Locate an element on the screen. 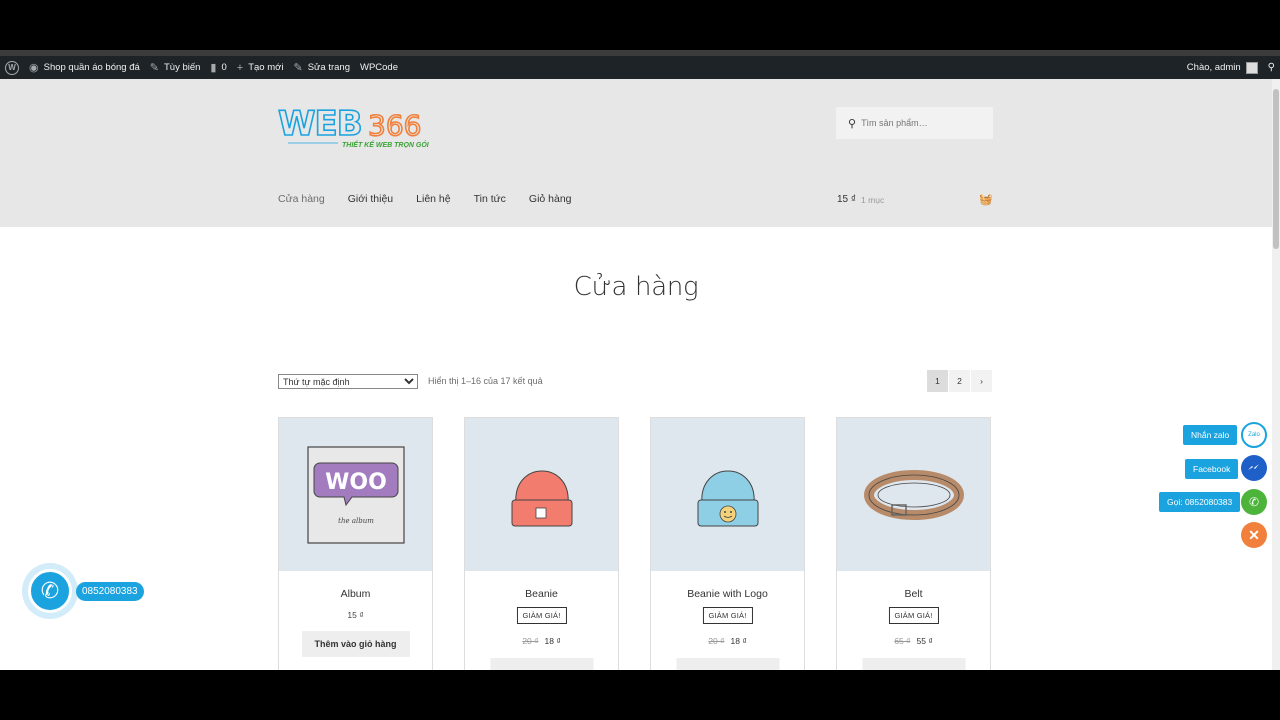  product-price: 15 ₫ is located at coordinates (355, 615).